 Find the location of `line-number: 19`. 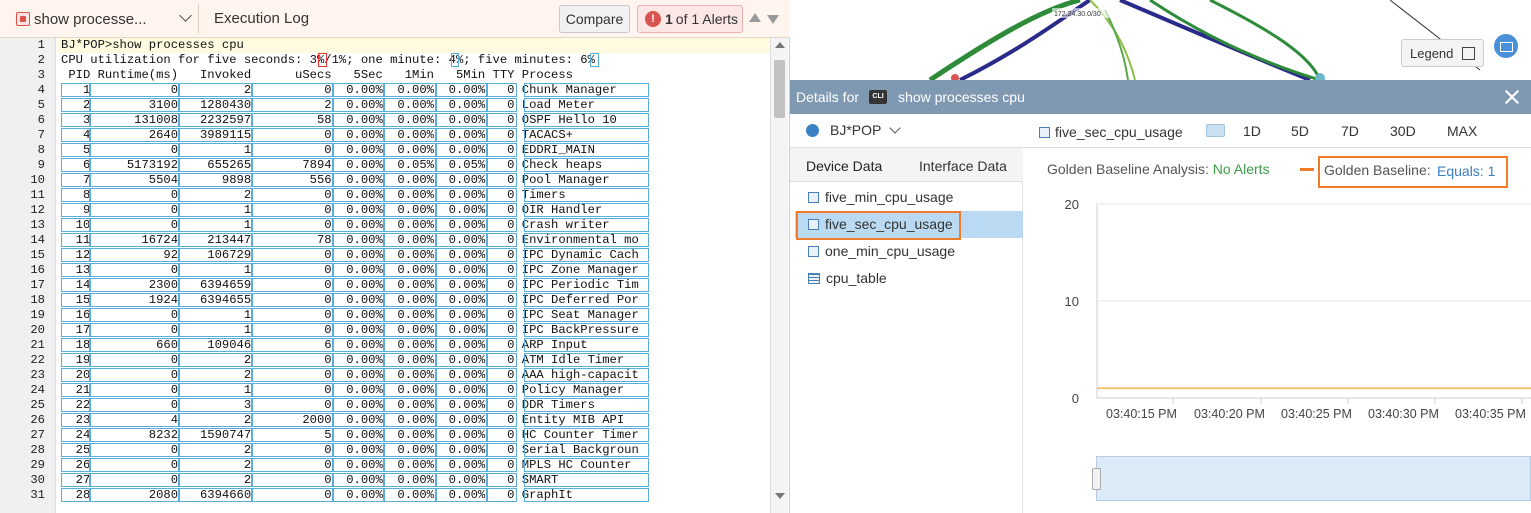

line-number: 19 is located at coordinates (37, 315).